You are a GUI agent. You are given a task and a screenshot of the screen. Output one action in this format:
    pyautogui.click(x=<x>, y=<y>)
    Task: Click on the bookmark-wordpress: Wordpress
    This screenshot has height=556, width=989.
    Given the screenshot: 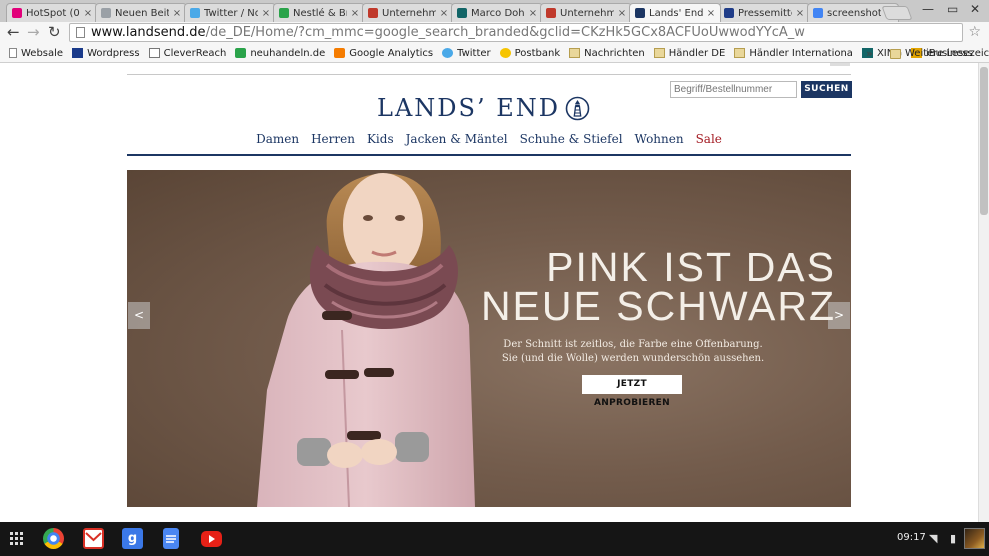 What is the action you would take?
    pyautogui.click(x=106, y=53)
    